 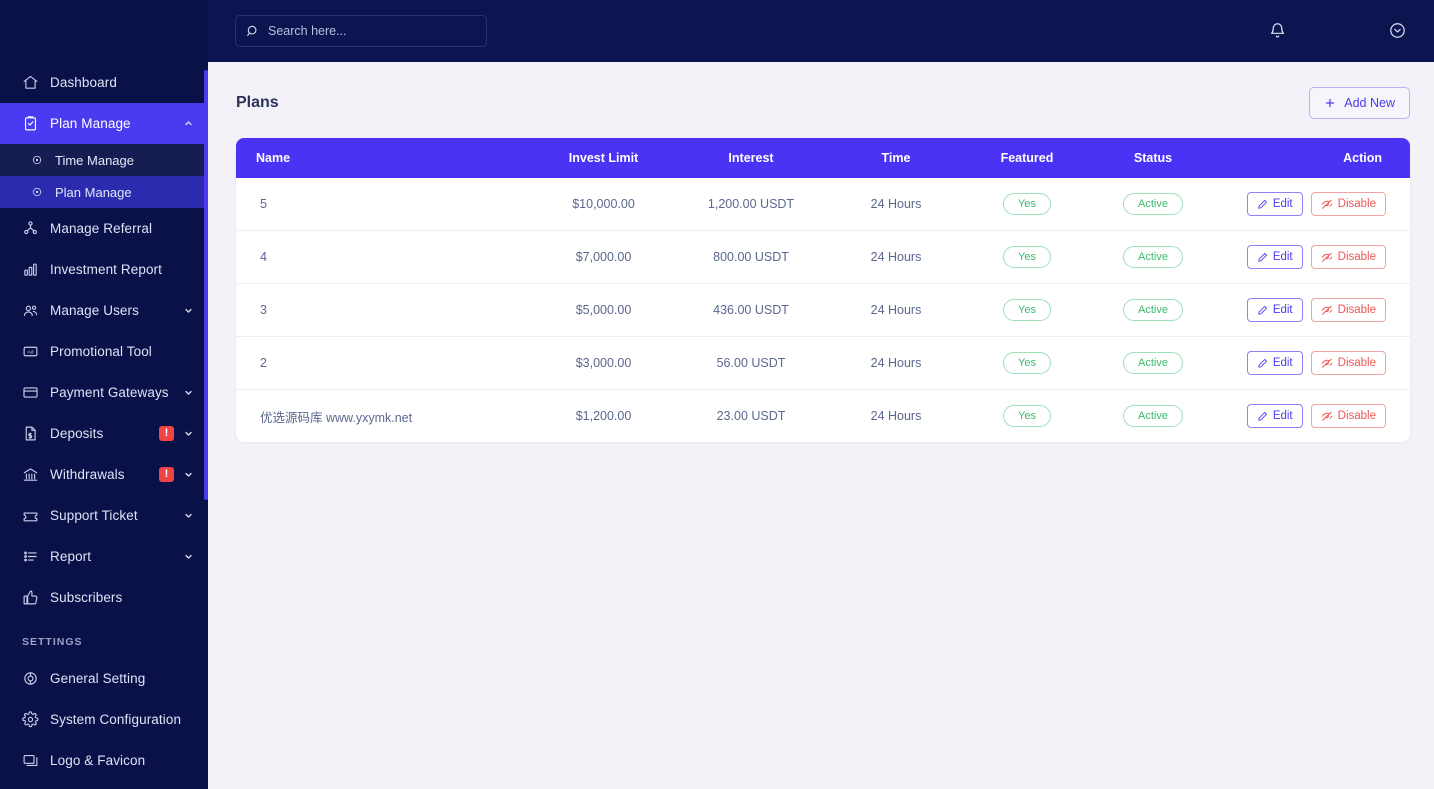 I want to click on search-box, so click(x=361, y=31).